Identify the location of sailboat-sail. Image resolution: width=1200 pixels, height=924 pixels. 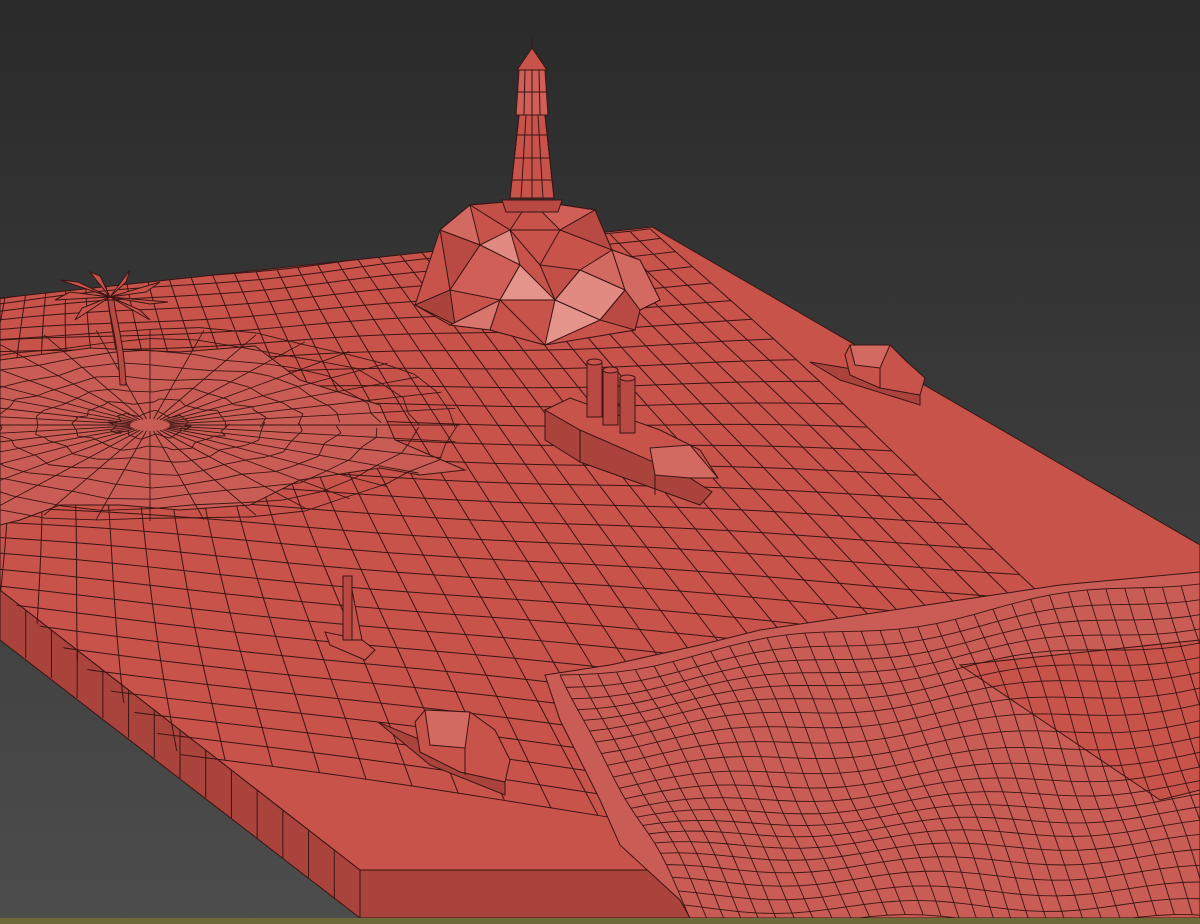
(347, 608).